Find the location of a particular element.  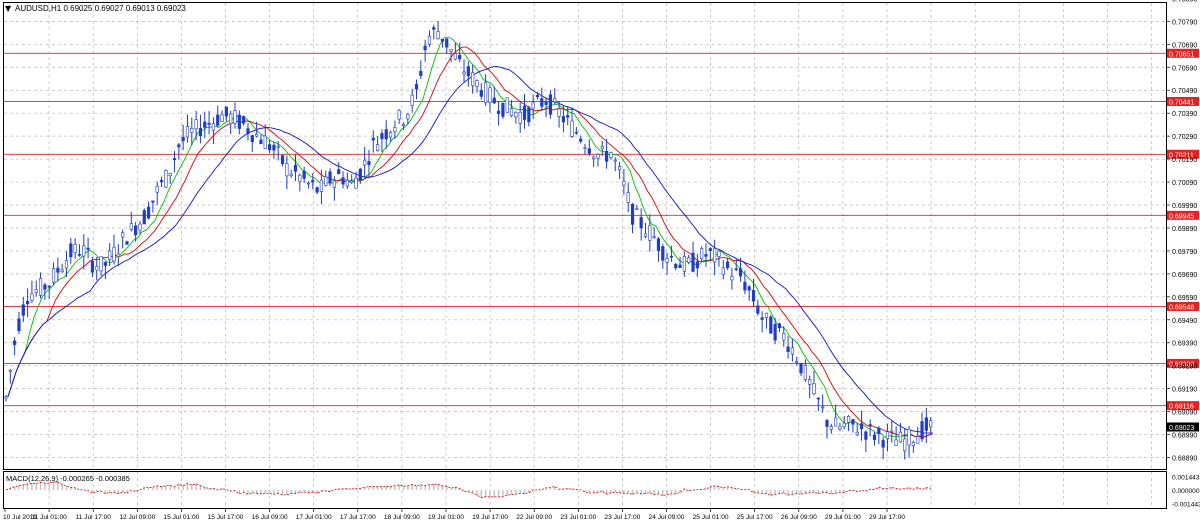

price-tick-label: 0.70090 is located at coordinates (1184, 183).